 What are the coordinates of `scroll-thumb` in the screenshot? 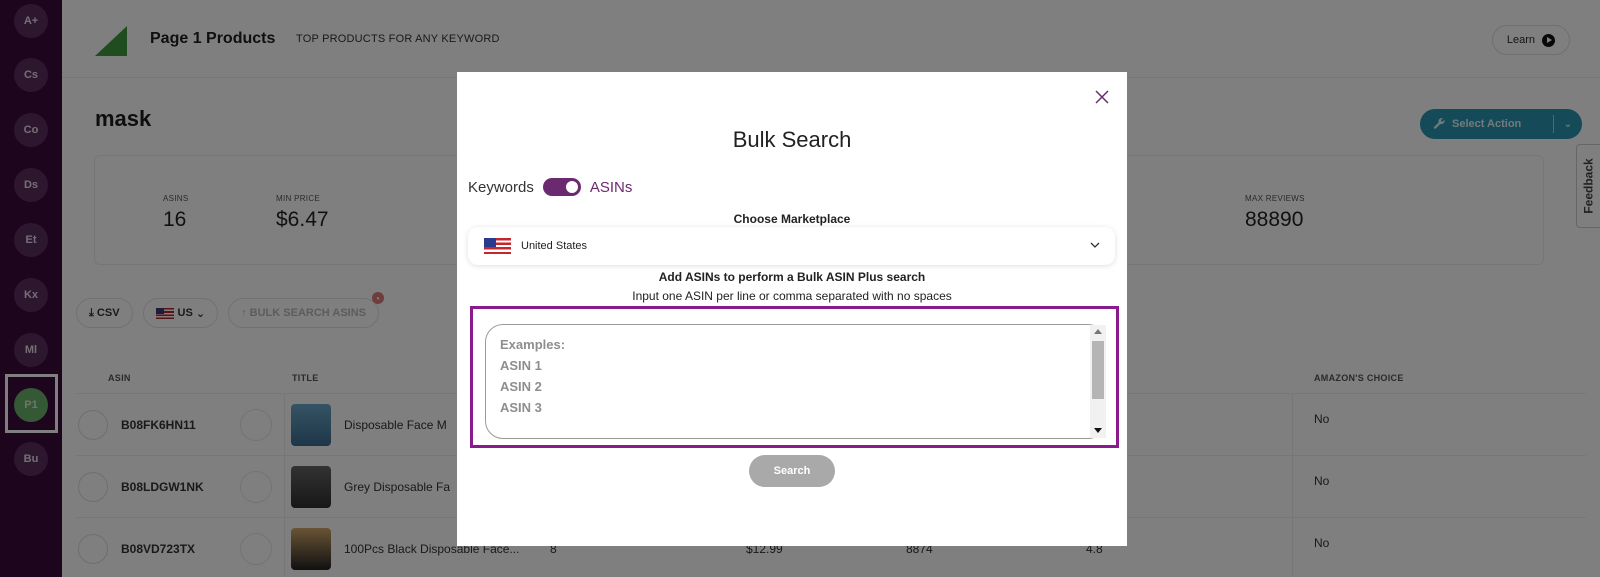 It's located at (1098, 370).